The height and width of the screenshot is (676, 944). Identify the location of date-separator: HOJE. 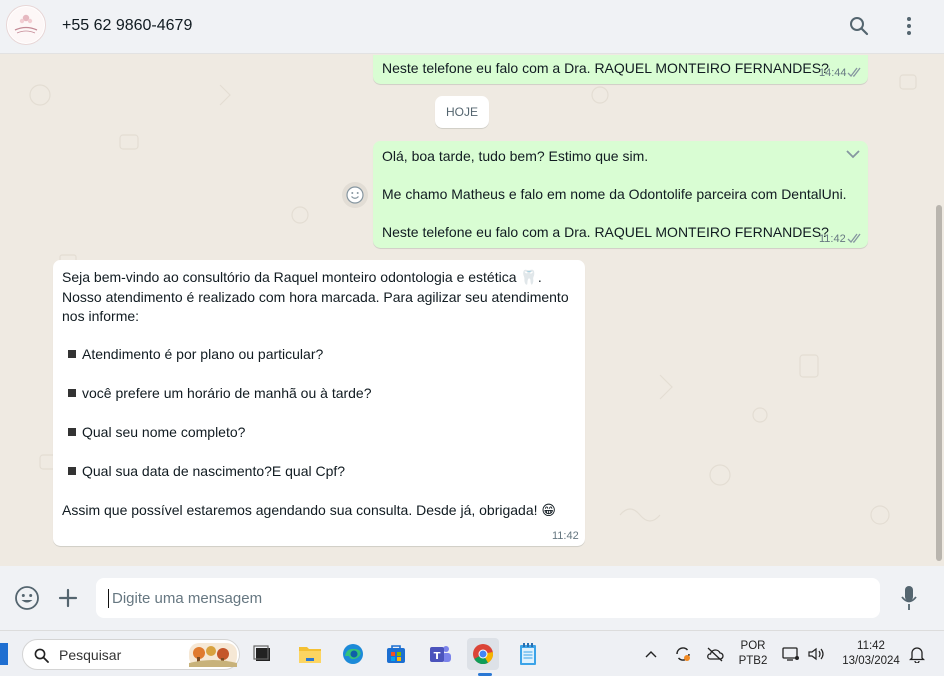
(462, 112).